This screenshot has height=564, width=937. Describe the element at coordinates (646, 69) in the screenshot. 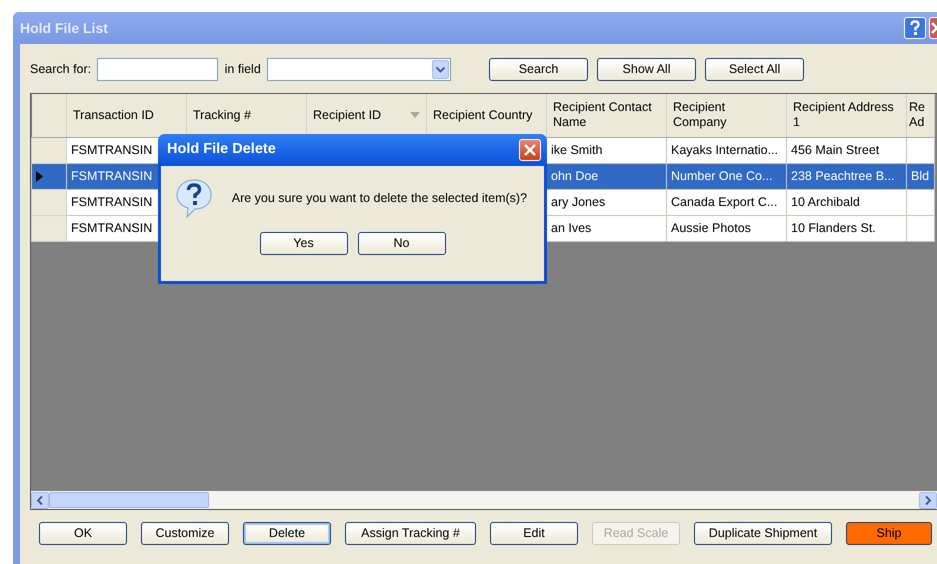

I see `search-bar-button: Show All` at that location.